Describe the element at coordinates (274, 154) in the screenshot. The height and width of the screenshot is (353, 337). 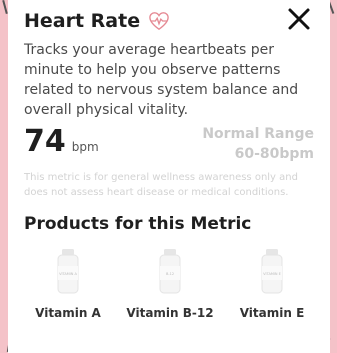
I see `range-value: 60-80bpm` at that location.